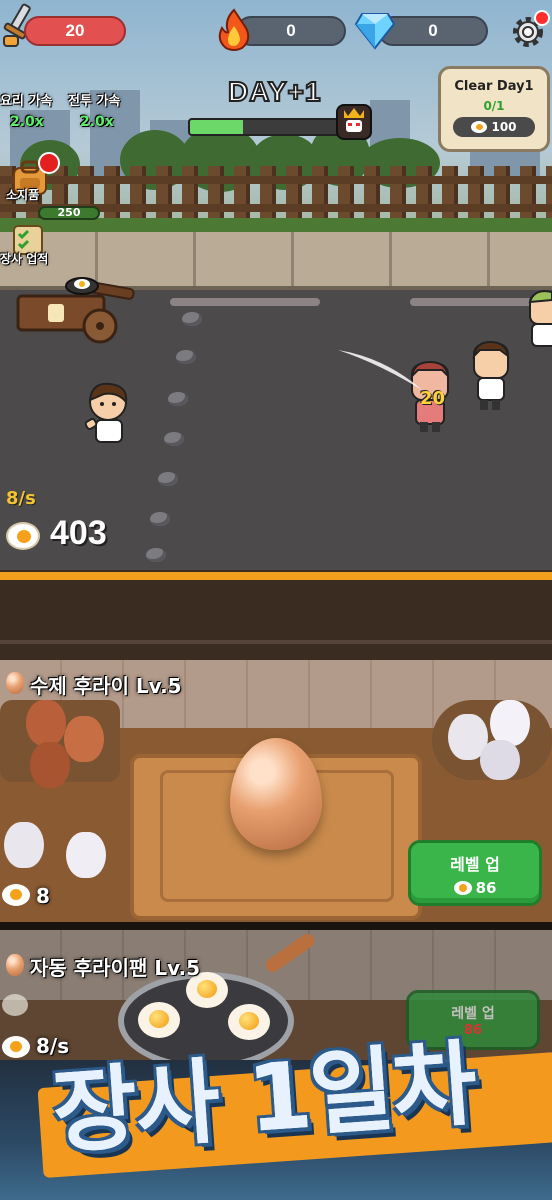 The height and width of the screenshot is (1200, 552). Describe the element at coordinates (494, 106) in the screenshot. I see `clear-mission-progress: 0/1` at that location.